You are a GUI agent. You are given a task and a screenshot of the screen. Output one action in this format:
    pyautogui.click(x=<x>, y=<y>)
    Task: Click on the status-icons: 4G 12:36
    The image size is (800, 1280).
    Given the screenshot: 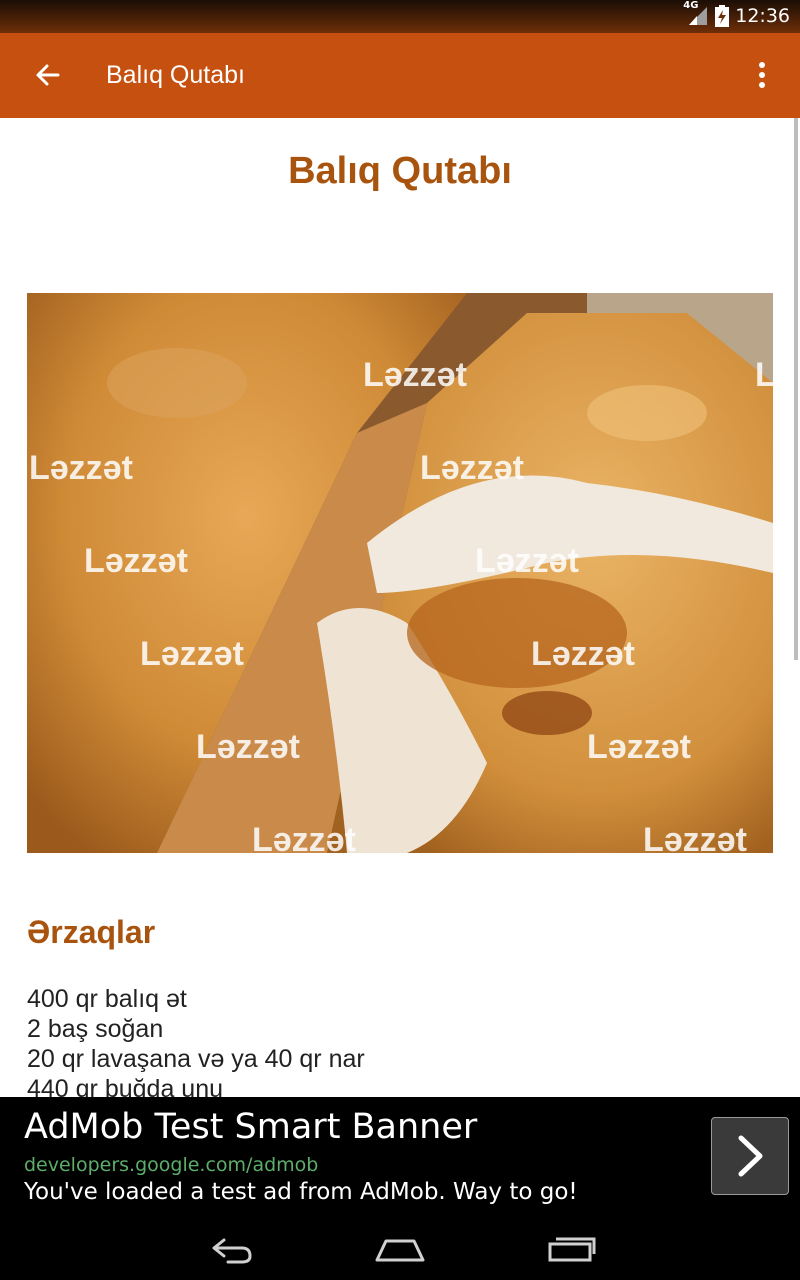 What is the action you would take?
    pyautogui.click(x=736, y=13)
    